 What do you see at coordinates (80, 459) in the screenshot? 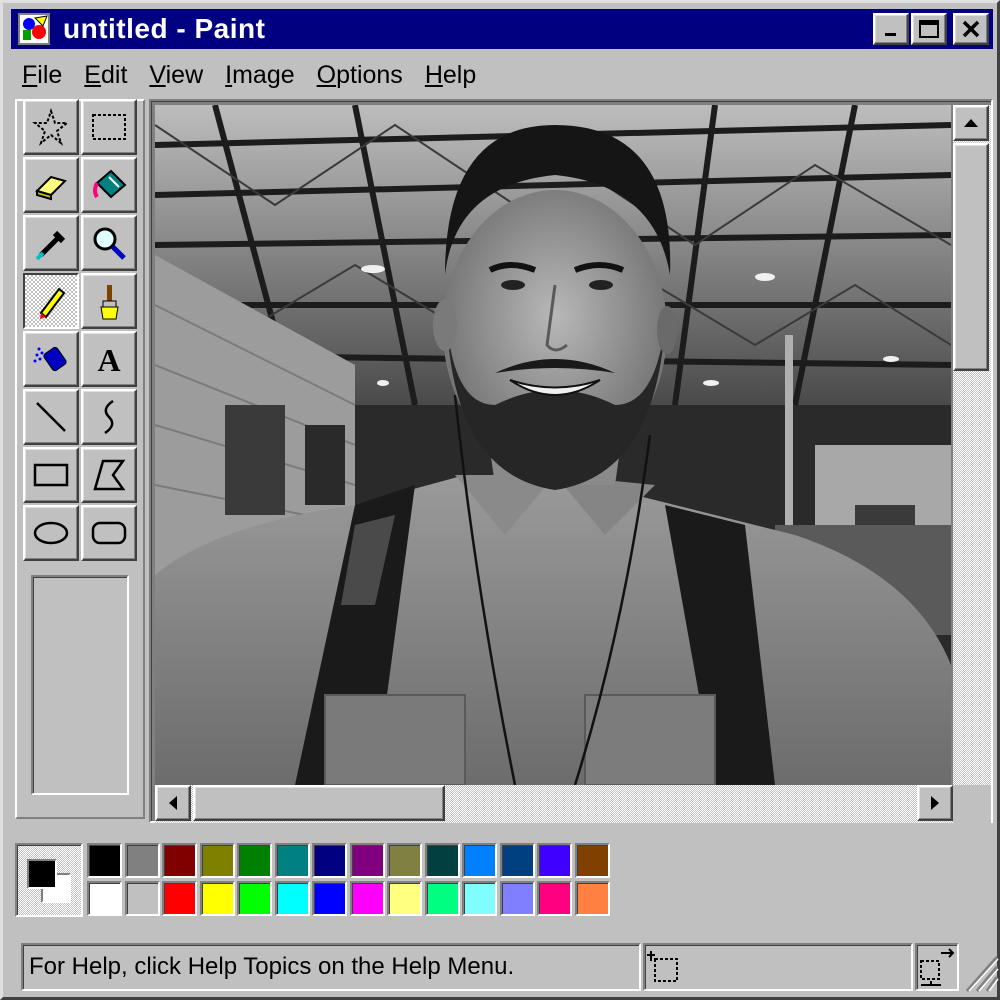
I see `toolbox: A` at bounding box center [80, 459].